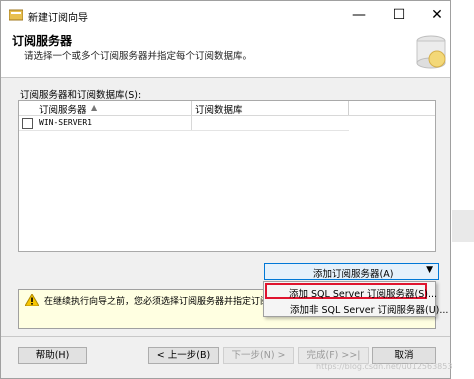 Image resolution: width=474 pixels, height=379 pixels. I want to click on subscriber-checkbox, so click(27, 123).